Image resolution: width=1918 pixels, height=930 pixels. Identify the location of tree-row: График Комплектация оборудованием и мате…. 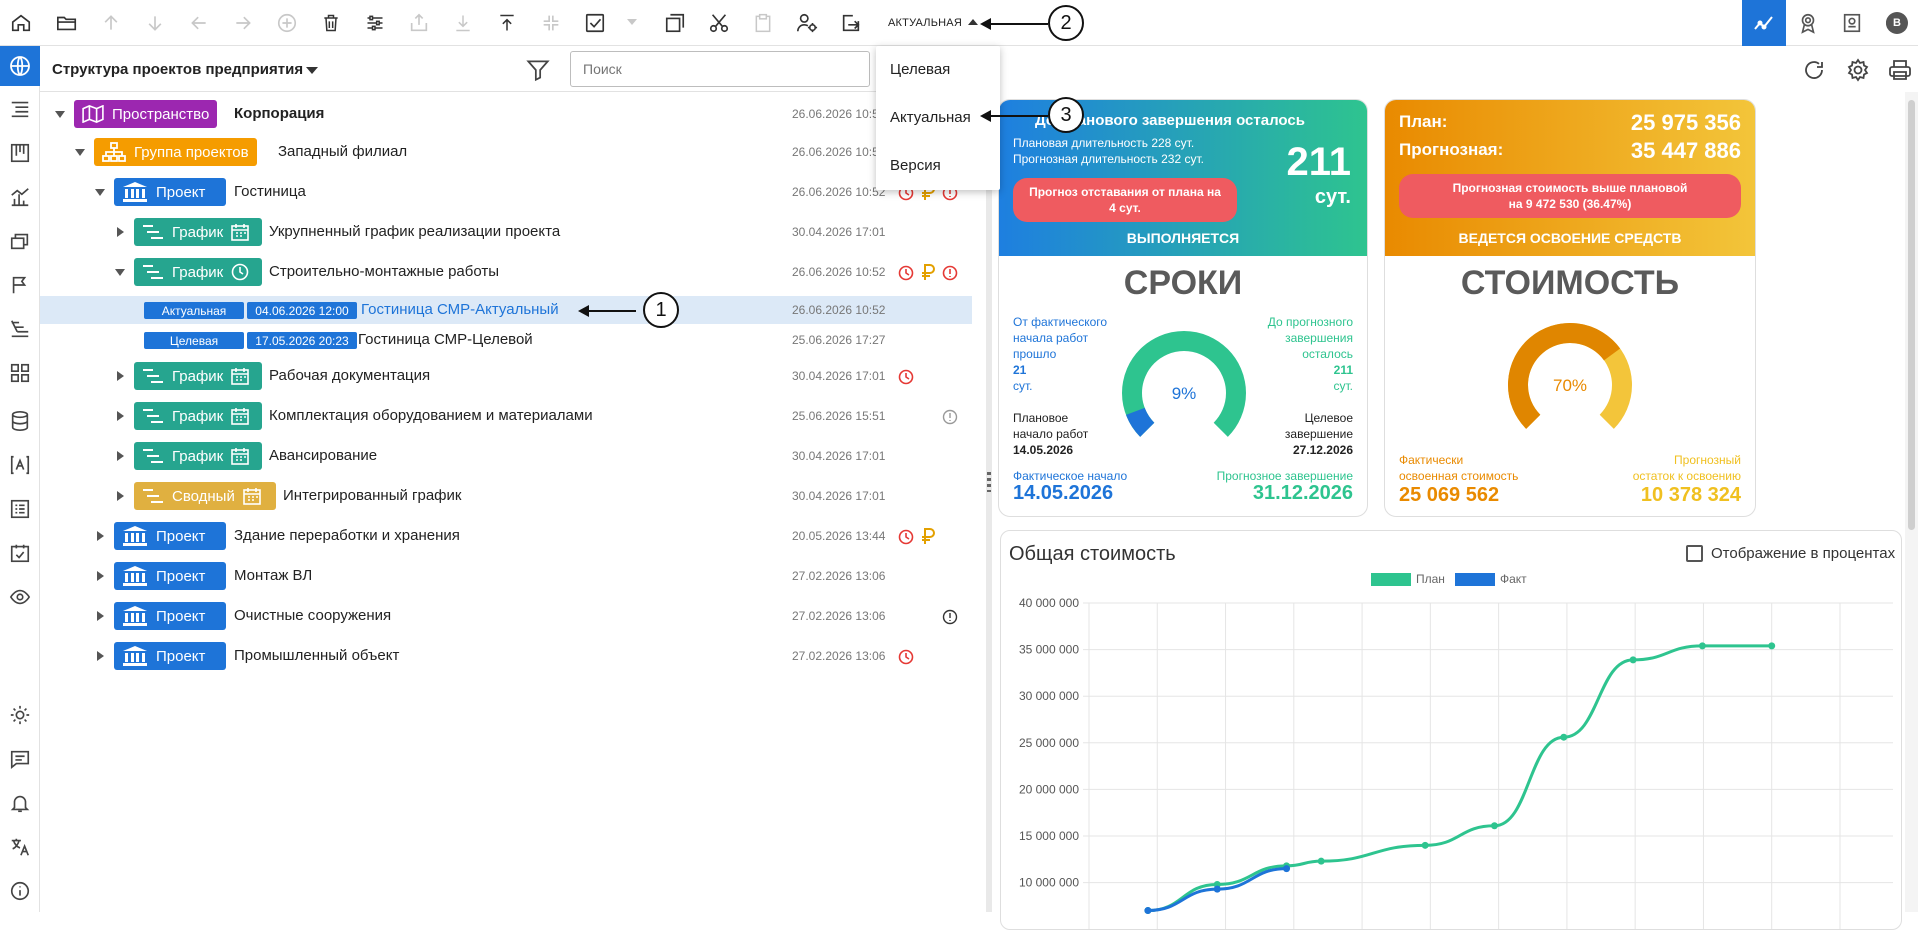
(506, 416).